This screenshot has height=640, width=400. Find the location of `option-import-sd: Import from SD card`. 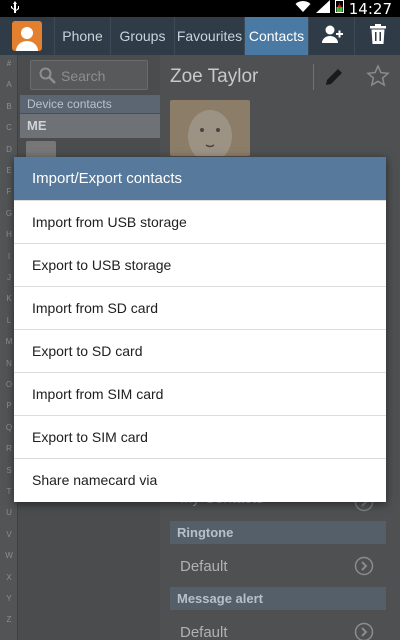

option-import-sd: Import from SD card is located at coordinates (200, 307).